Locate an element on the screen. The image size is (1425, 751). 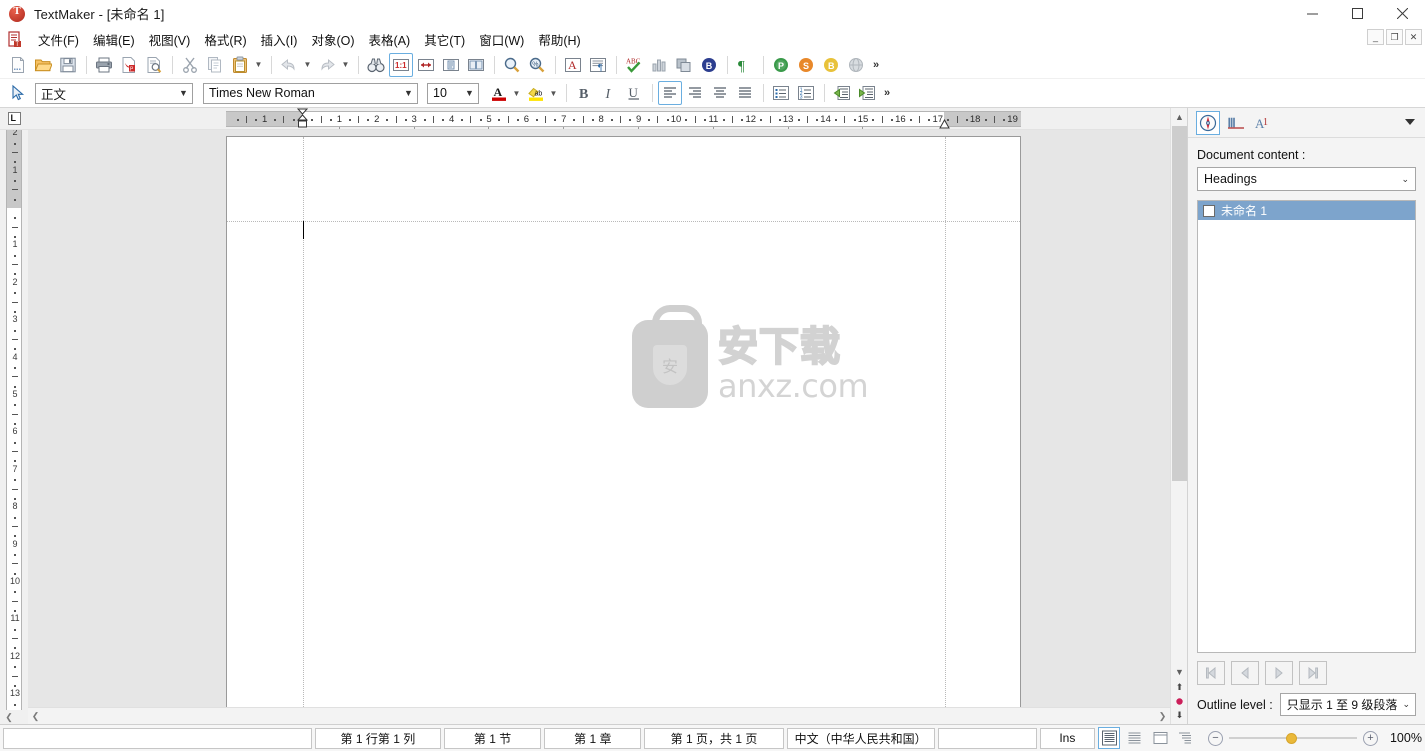
zoom-slider is located at coordinates (1292, 738).